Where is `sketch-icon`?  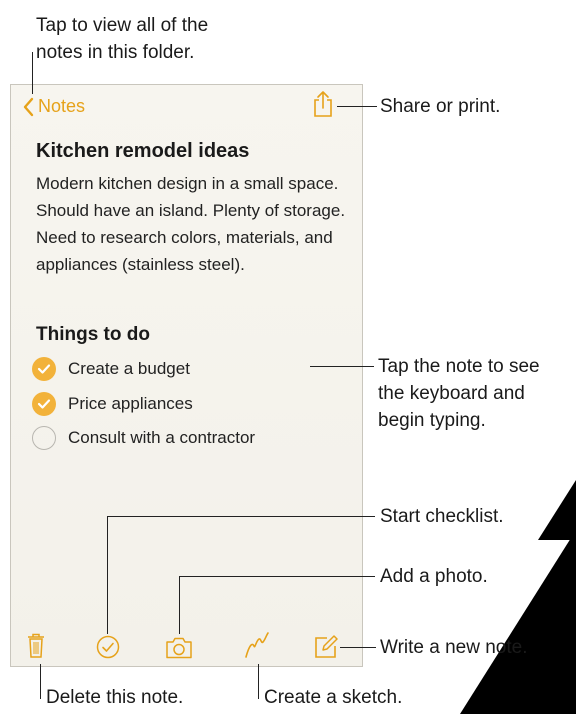 sketch-icon is located at coordinates (257, 645).